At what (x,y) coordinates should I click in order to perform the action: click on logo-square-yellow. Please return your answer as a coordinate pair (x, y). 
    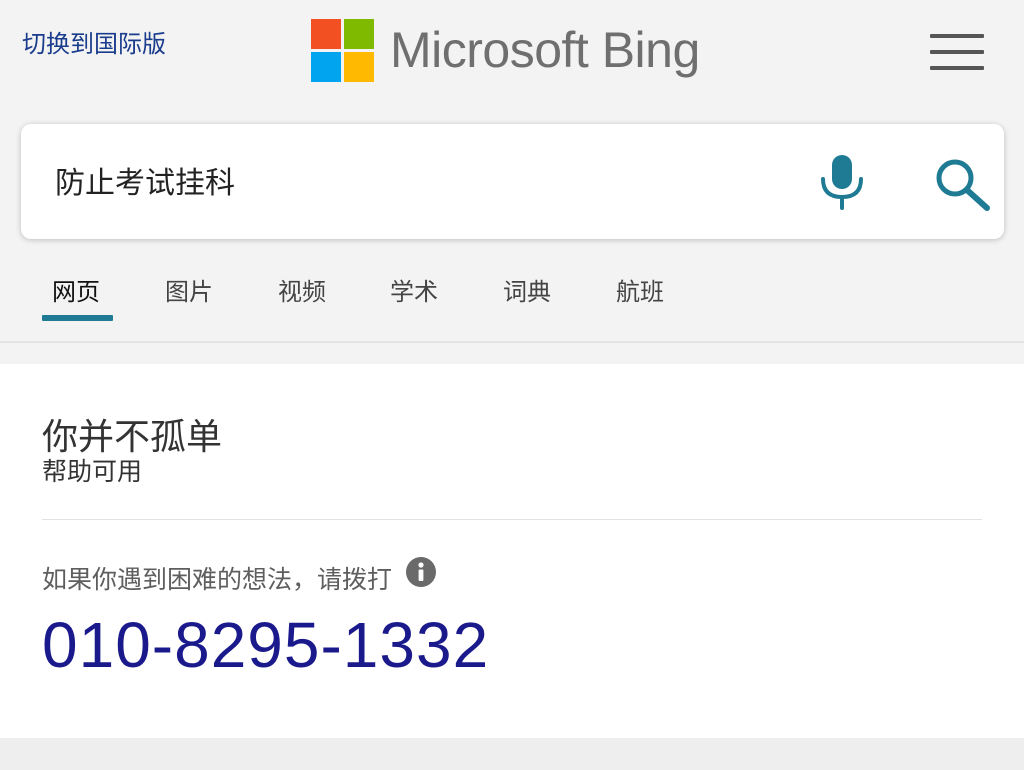
    Looking at the image, I should click on (359, 67).